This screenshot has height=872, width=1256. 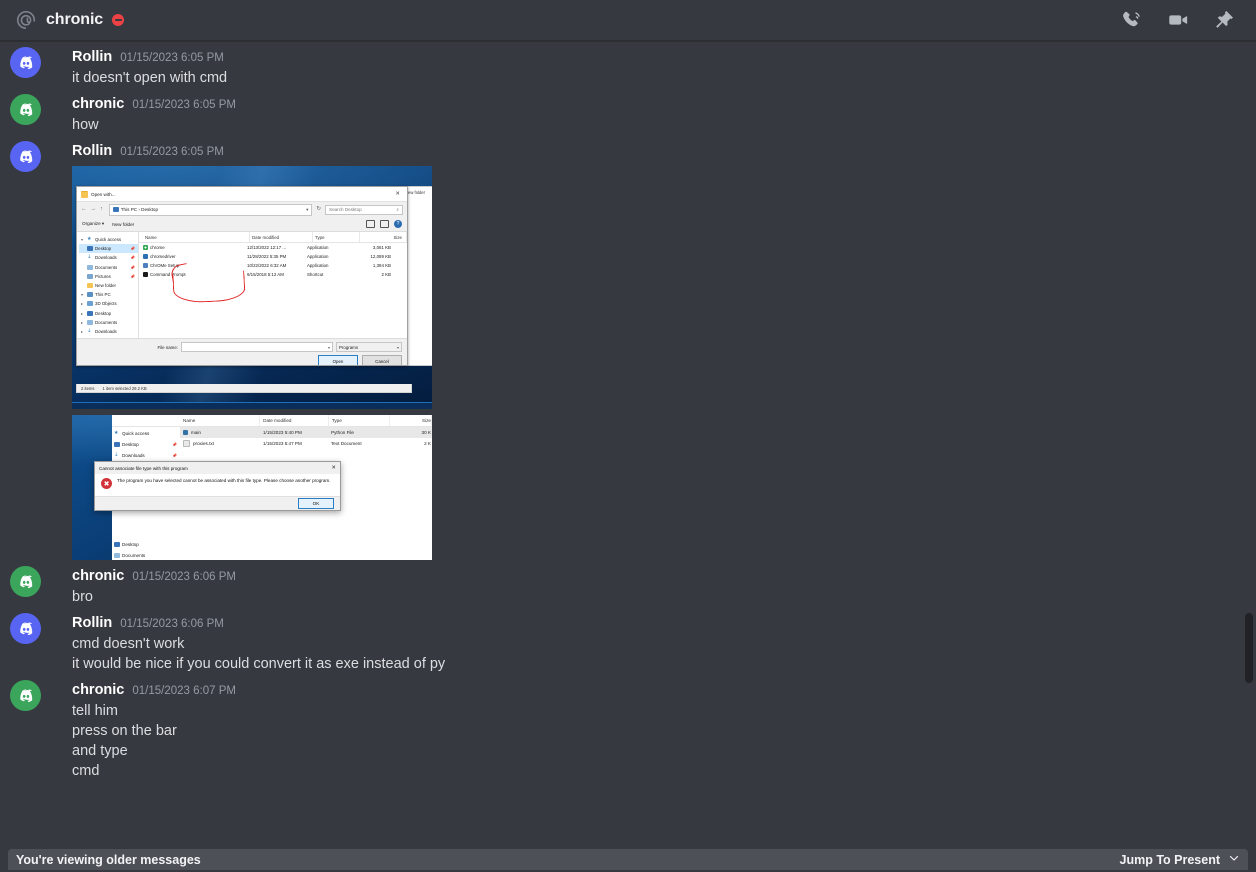 I want to click on sidebar-item-label: Documents, so click(x=134, y=555).